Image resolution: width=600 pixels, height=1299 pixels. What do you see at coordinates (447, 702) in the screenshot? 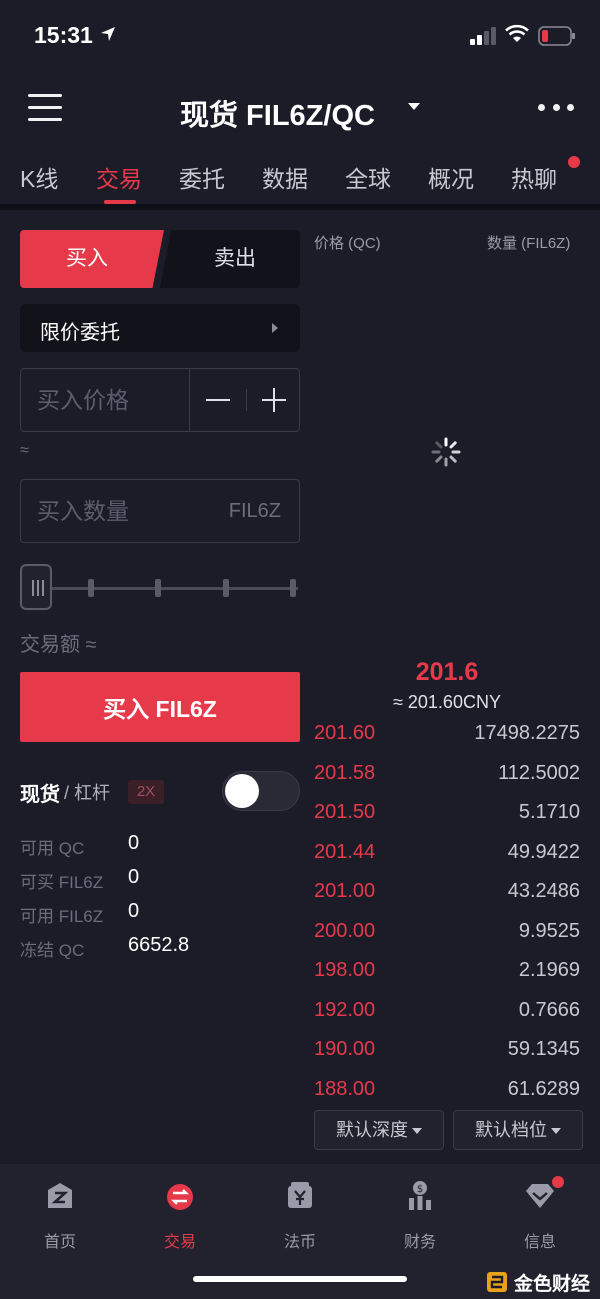
I see `last-price-cny: ≈ 201.60CNY` at bounding box center [447, 702].